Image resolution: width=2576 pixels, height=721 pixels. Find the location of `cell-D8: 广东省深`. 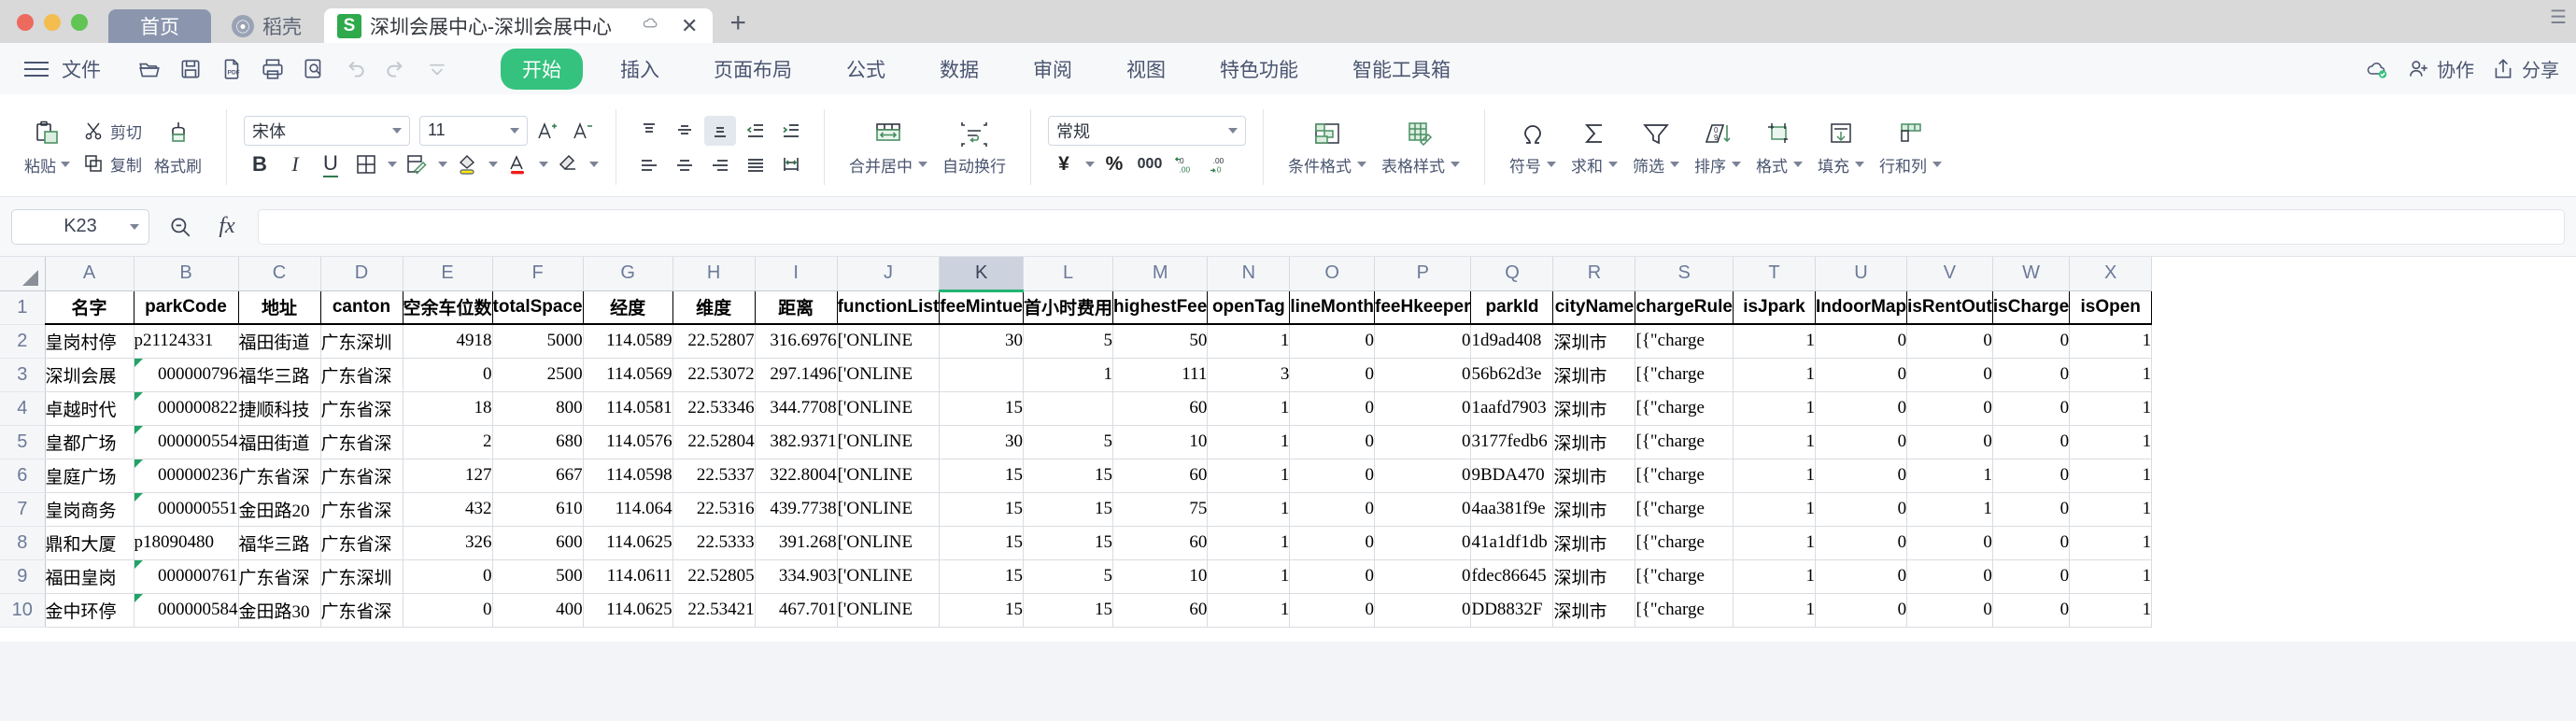

cell-D8: 广东省深 is located at coordinates (361, 543).